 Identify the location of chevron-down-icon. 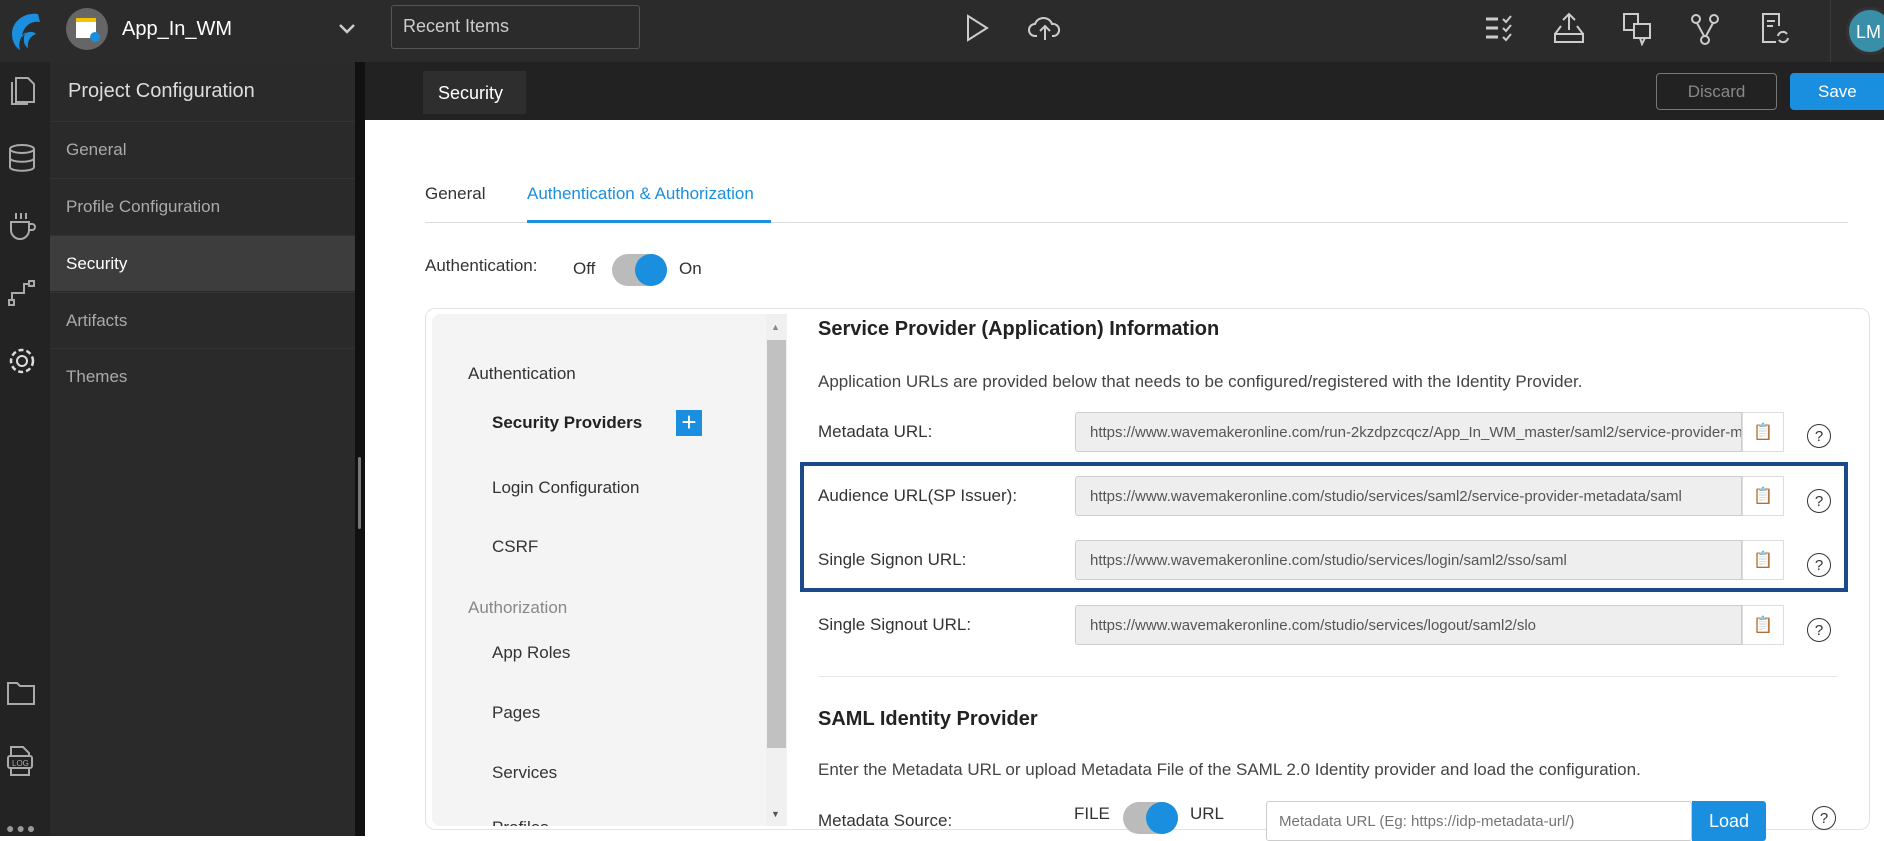
(347, 29).